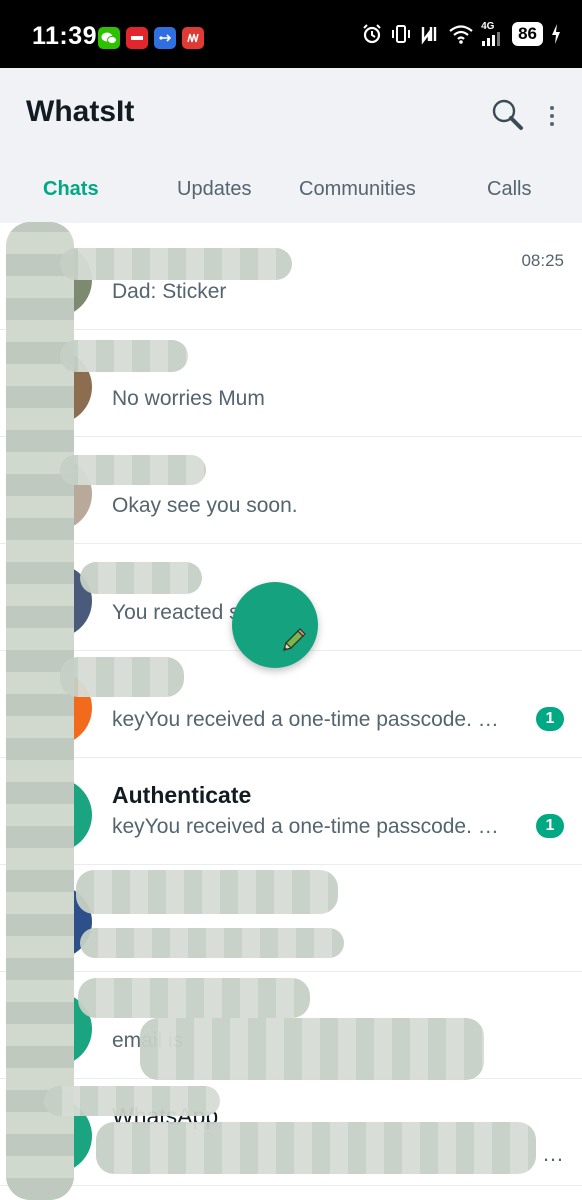  Describe the element at coordinates (205, 505) in the screenshot. I see `chat-preview: Okay see you soon.` at that location.